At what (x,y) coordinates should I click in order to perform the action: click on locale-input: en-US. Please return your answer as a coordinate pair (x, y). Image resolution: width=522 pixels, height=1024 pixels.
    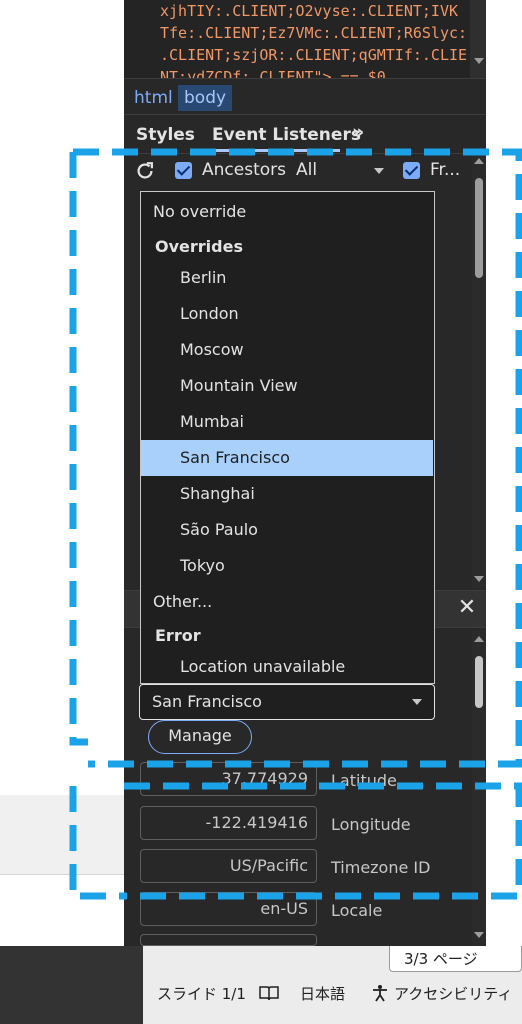
    Looking at the image, I should click on (228, 909).